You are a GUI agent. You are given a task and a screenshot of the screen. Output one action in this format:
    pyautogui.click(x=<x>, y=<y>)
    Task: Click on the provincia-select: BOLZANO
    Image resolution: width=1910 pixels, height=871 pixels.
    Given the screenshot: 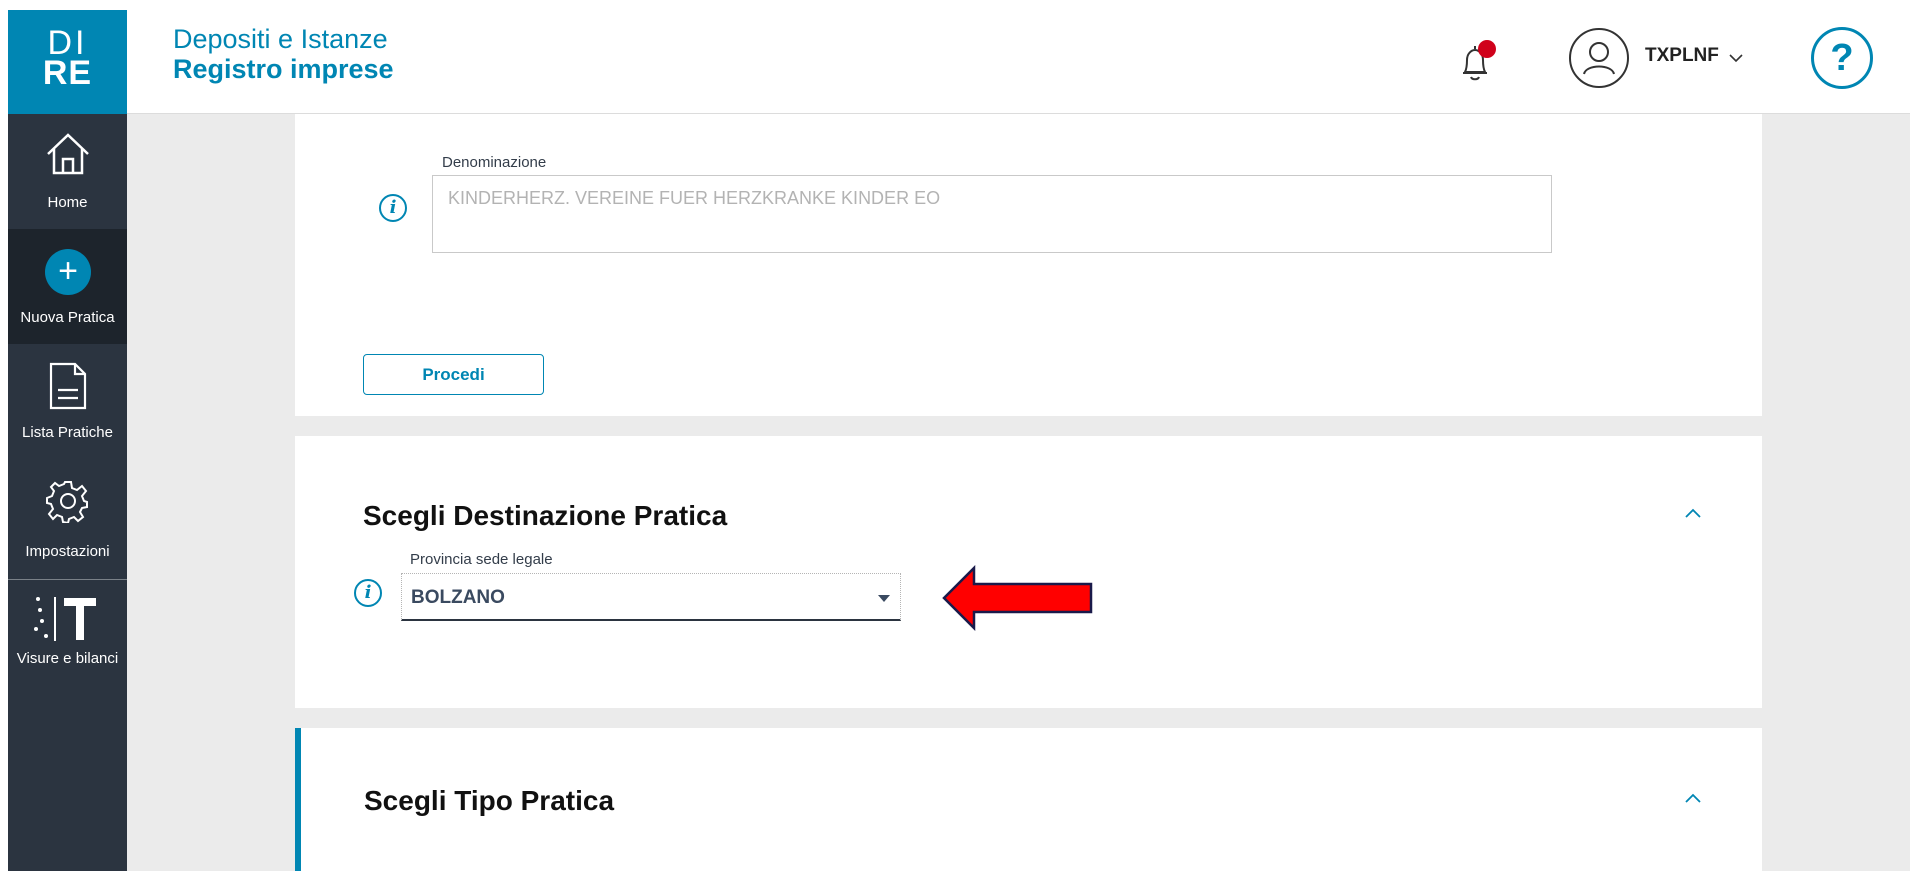 What is the action you would take?
    pyautogui.click(x=651, y=597)
    